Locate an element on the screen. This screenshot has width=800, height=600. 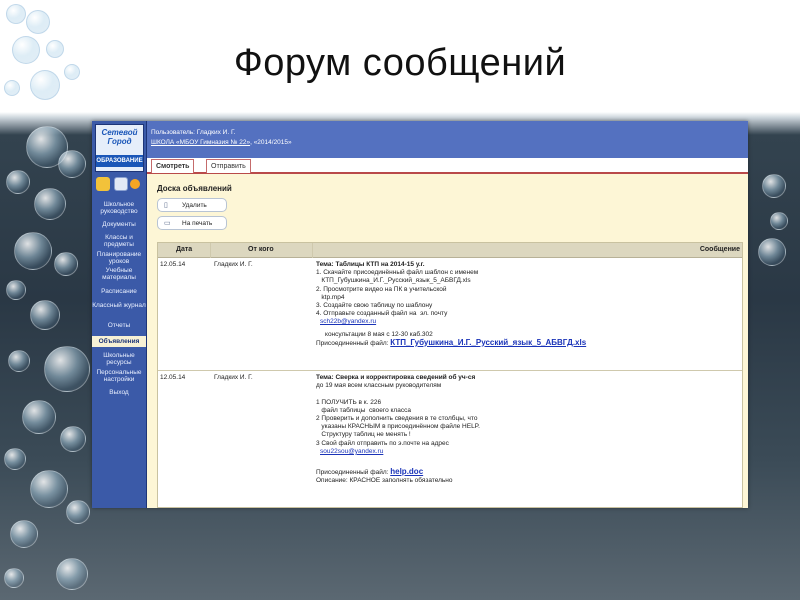
attachment-link: help.doc is located at coordinates (406, 471).